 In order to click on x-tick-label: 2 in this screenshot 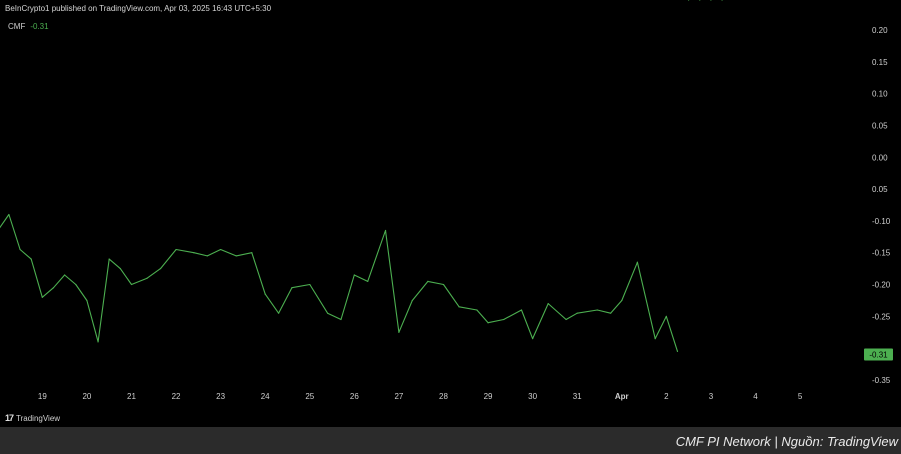, I will do `click(666, 396)`.